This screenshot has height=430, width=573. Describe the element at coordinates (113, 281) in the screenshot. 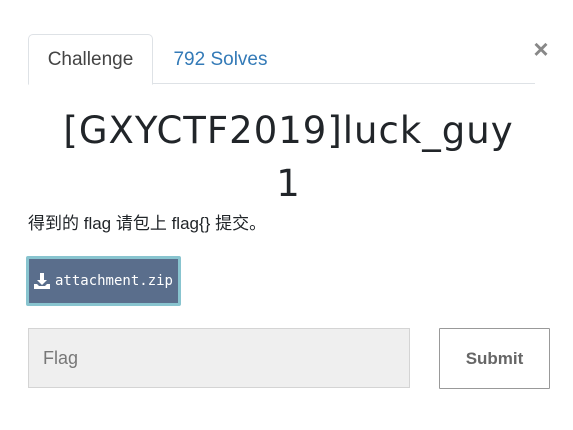

I see `attachment-filename: attachment.zip` at that location.